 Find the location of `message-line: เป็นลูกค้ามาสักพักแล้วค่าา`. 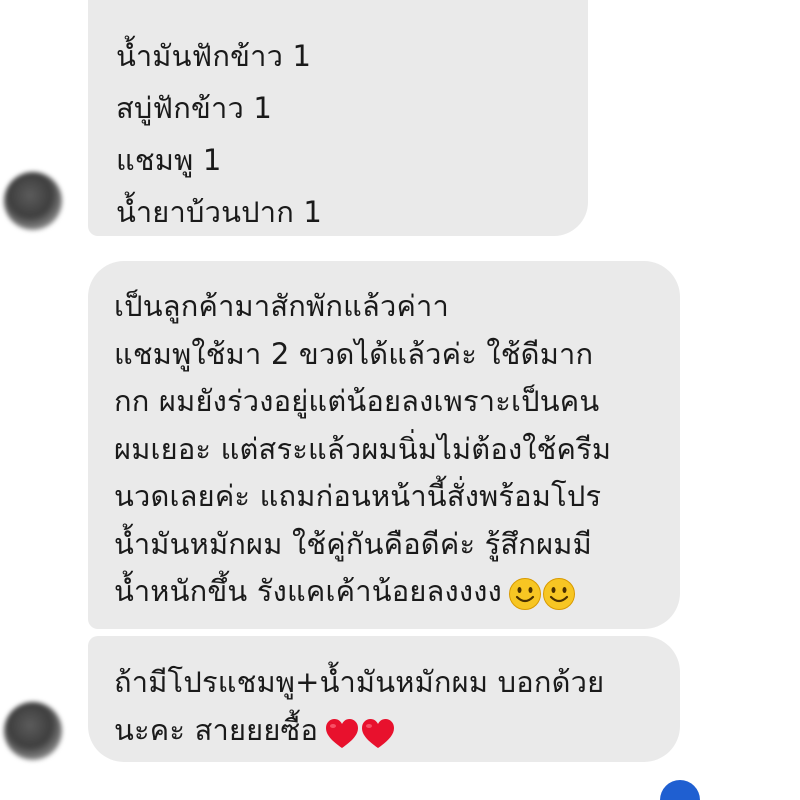

message-line: เป็นลูกค้ามาสักพักแล้วค่าา is located at coordinates (282, 306).